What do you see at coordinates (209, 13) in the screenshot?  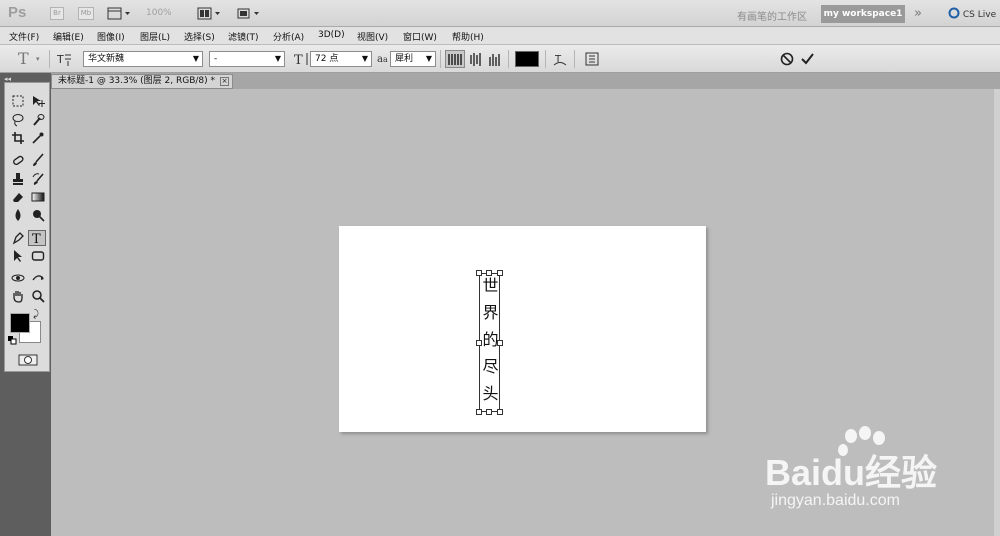 I see `arrange-documents-icon` at bounding box center [209, 13].